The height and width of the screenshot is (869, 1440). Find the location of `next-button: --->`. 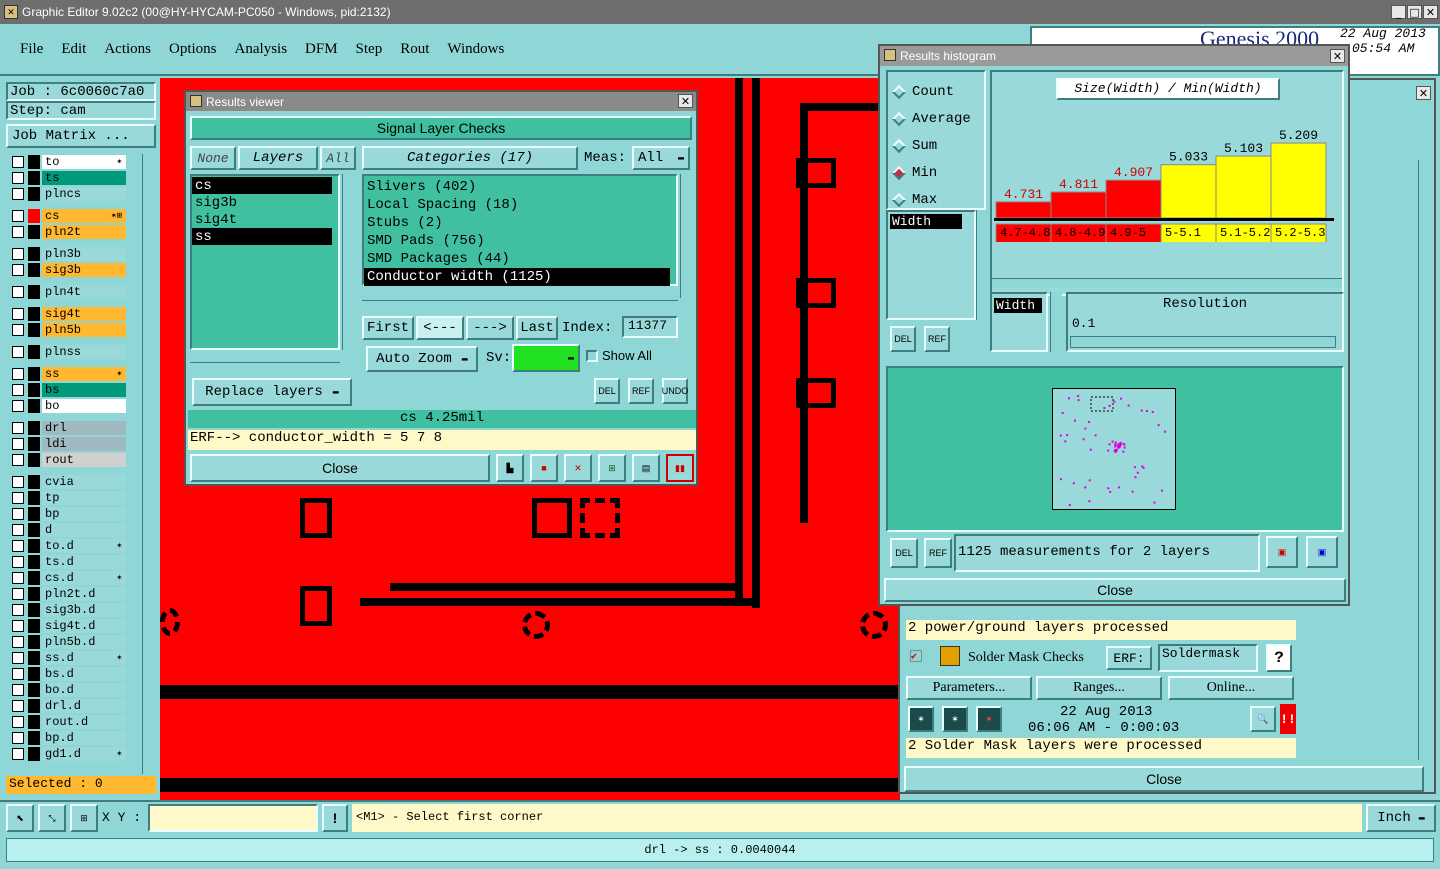

next-button: ---> is located at coordinates (490, 328).